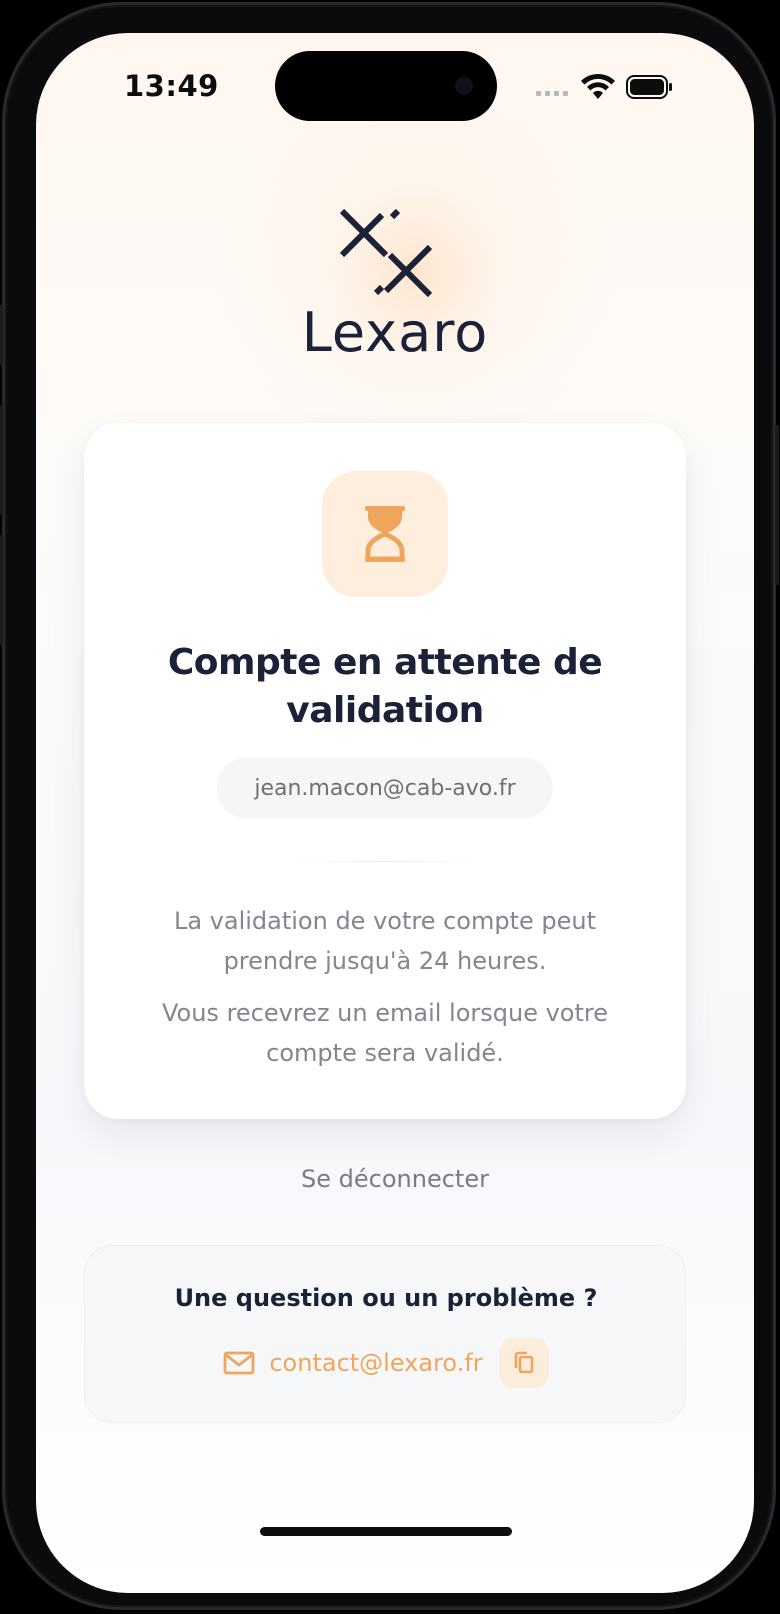  I want to click on cellular-signal-icon, so click(552, 93).